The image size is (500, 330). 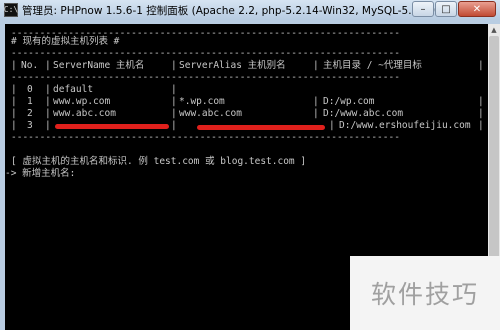 What do you see at coordinates (202, 101) in the screenshot?
I see `row-serveralias: *.wp.com` at bounding box center [202, 101].